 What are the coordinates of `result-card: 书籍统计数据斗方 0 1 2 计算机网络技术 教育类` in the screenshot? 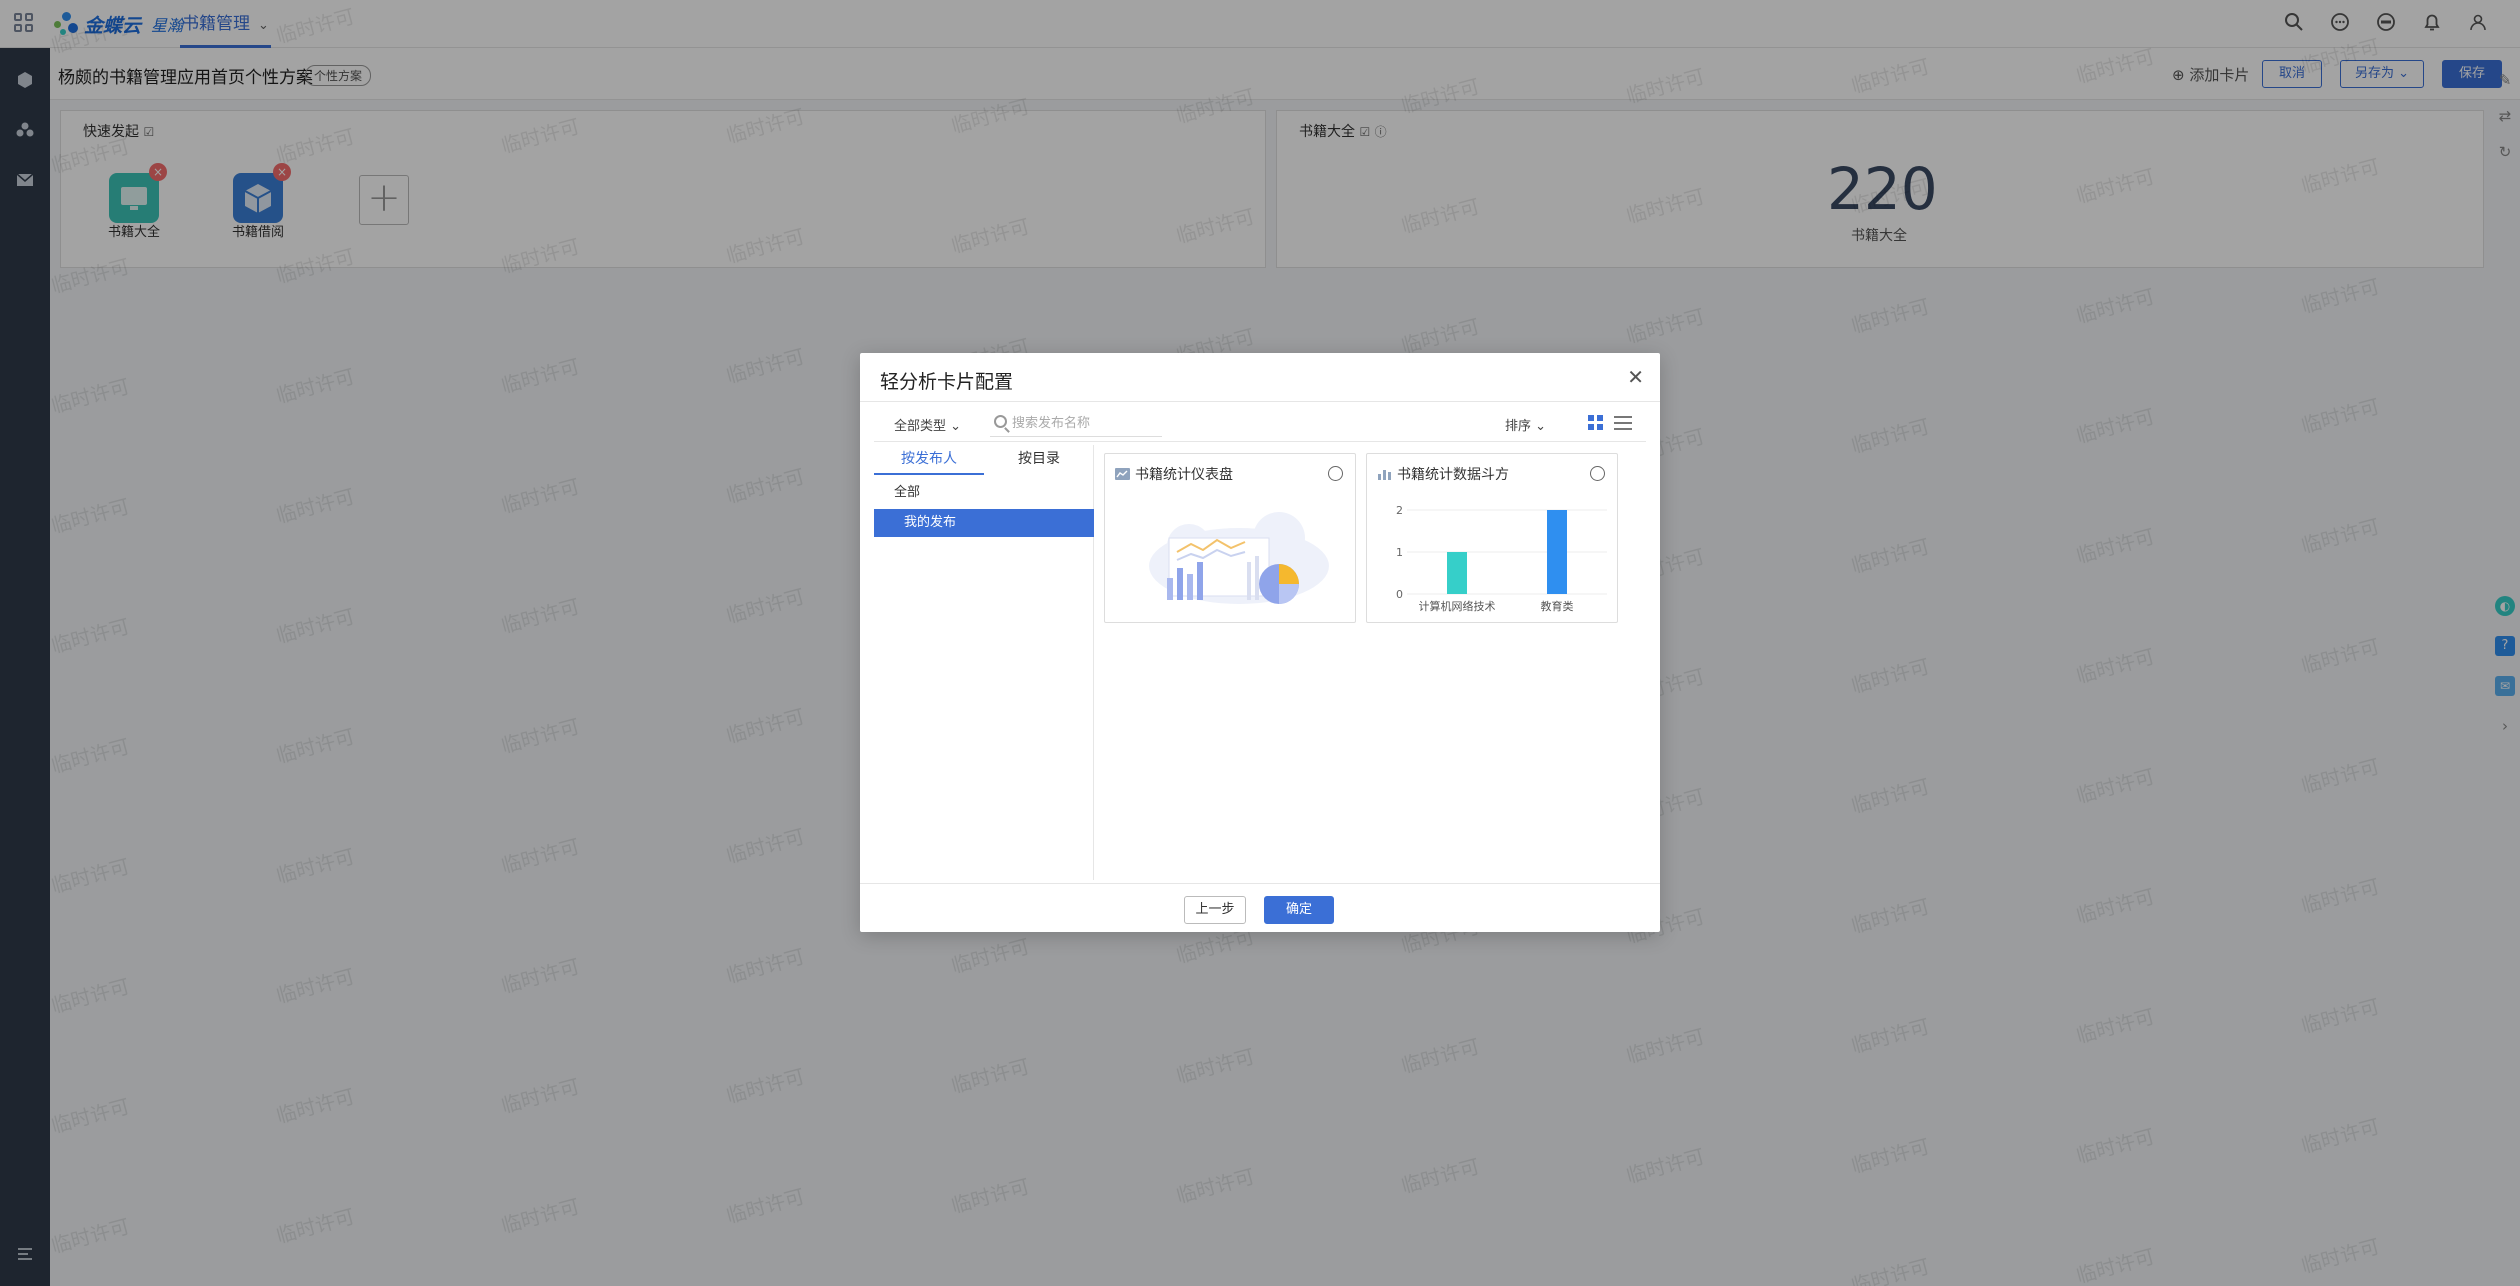 It's located at (1492, 538).